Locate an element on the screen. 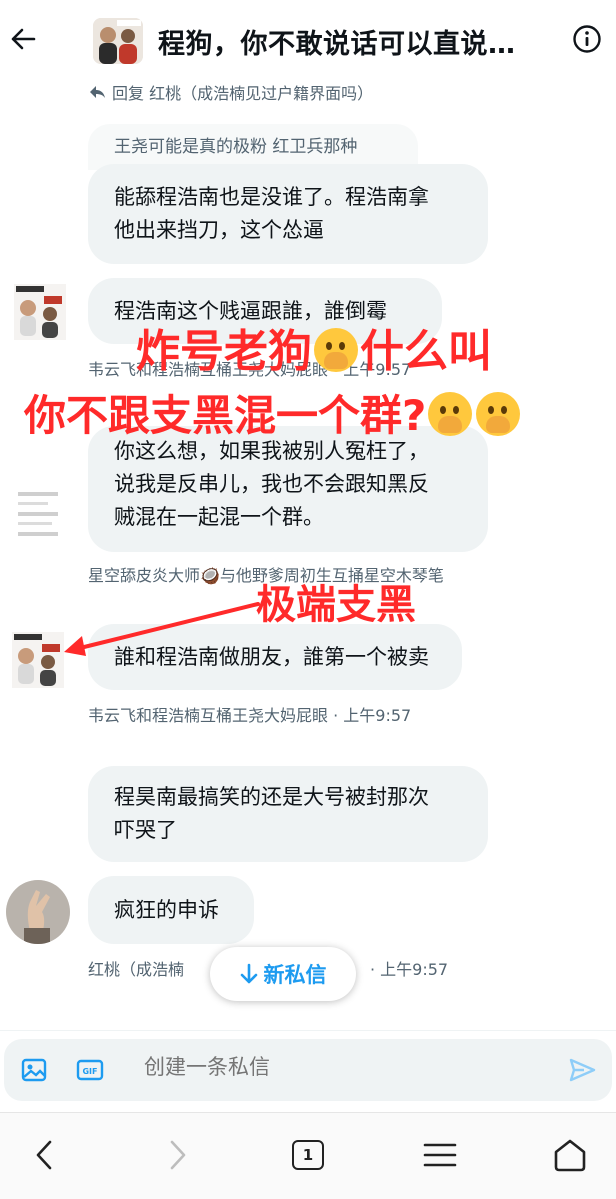 This screenshot has width=616, height=1199. group-avatar is located at coordinates (118, 41).